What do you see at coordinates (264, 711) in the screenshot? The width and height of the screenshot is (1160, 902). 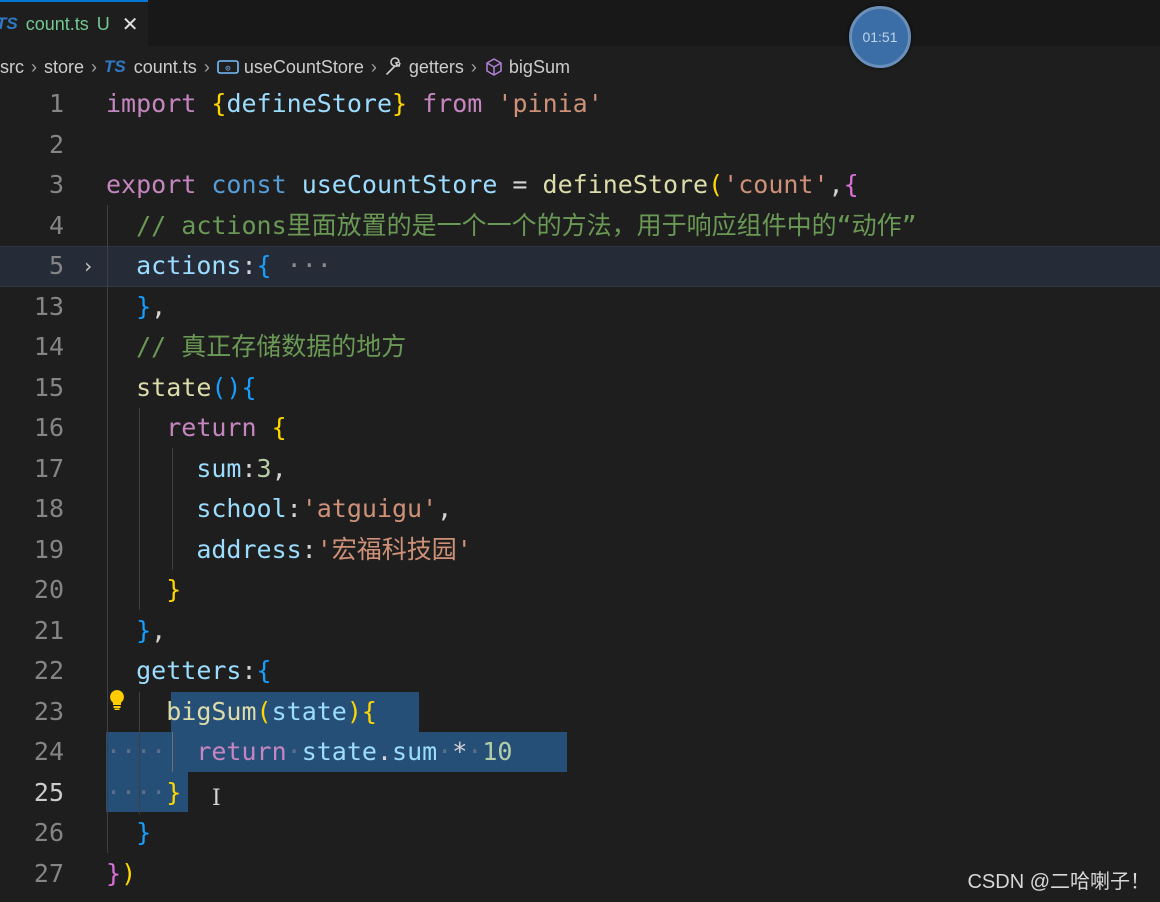 I see `code-token: (` at bounding box center [264, 711].